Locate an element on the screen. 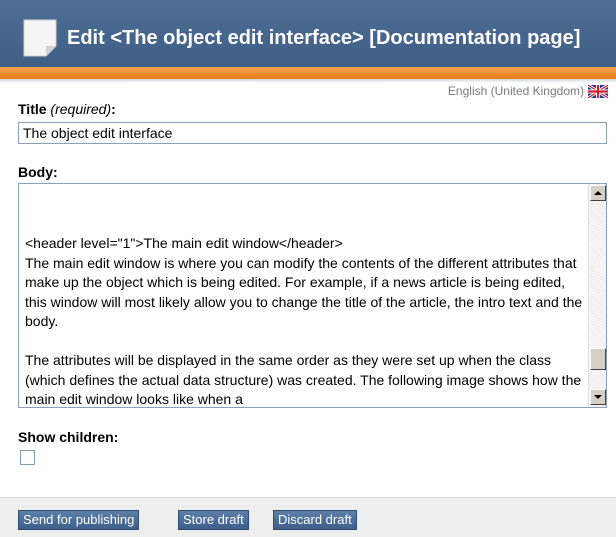  title-input is located at coordinates (312, 133).